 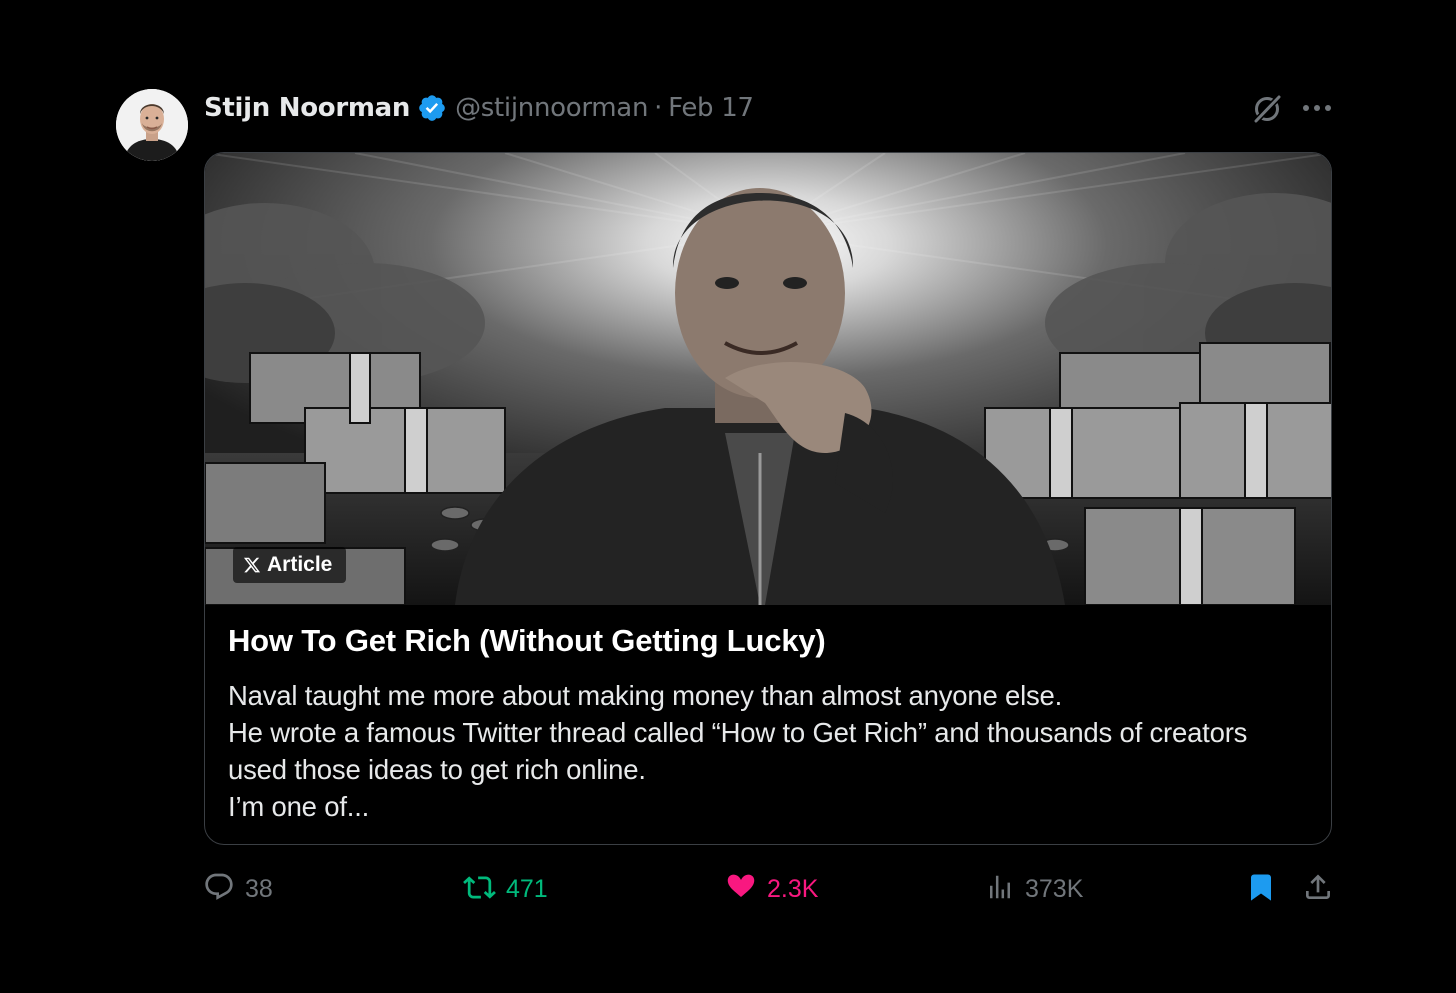 What do you see at coordinates (238, 889) in the screenshot?
I see `reply-button: 38` at bounding box center [238, 889].